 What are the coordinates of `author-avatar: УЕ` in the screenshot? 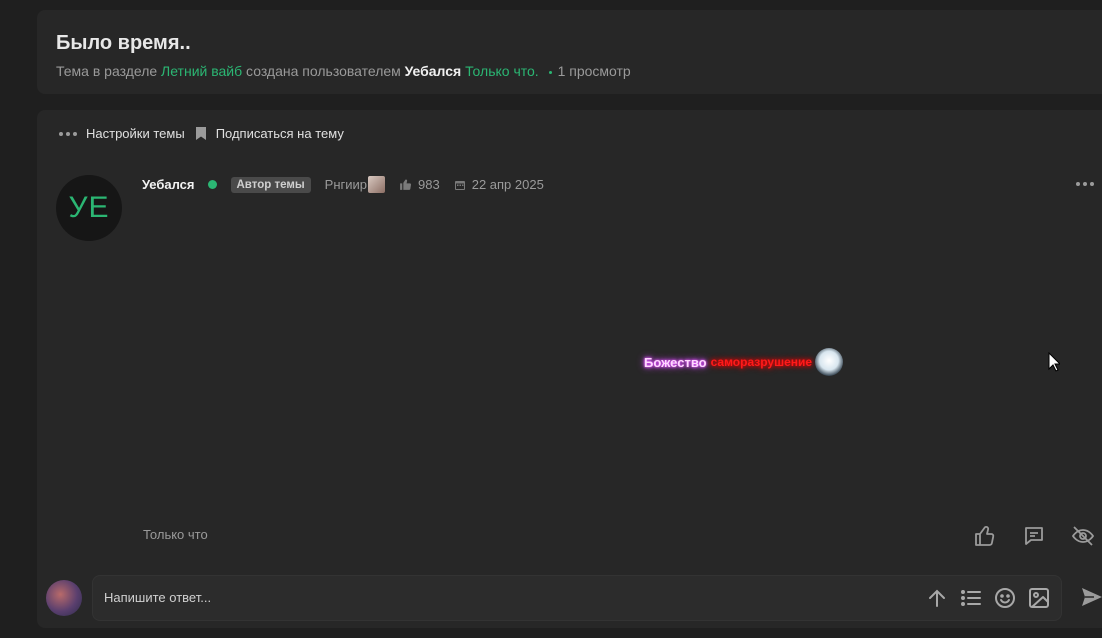 It's located at (89, 208).